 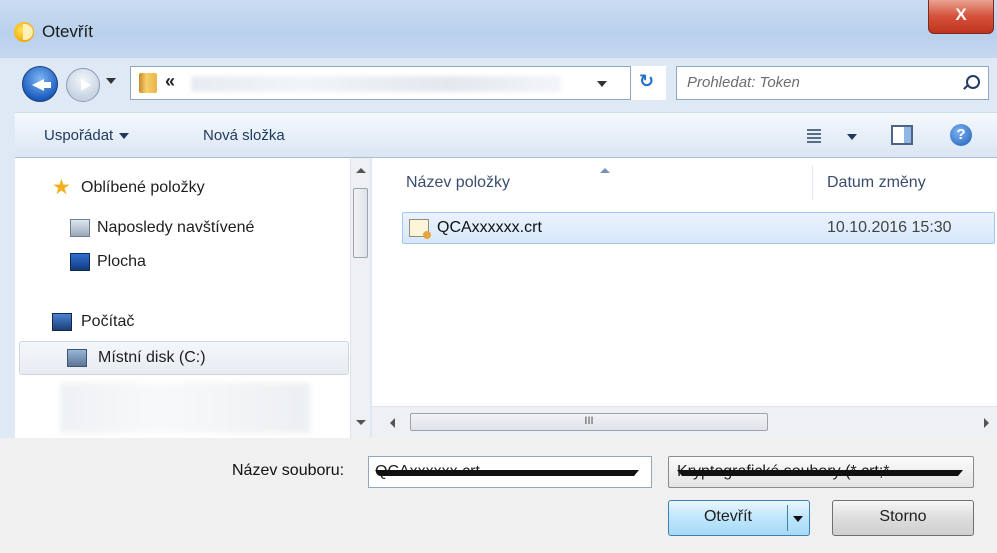 I want to click on refresh-button: ↻, so click(x=648, y=83).